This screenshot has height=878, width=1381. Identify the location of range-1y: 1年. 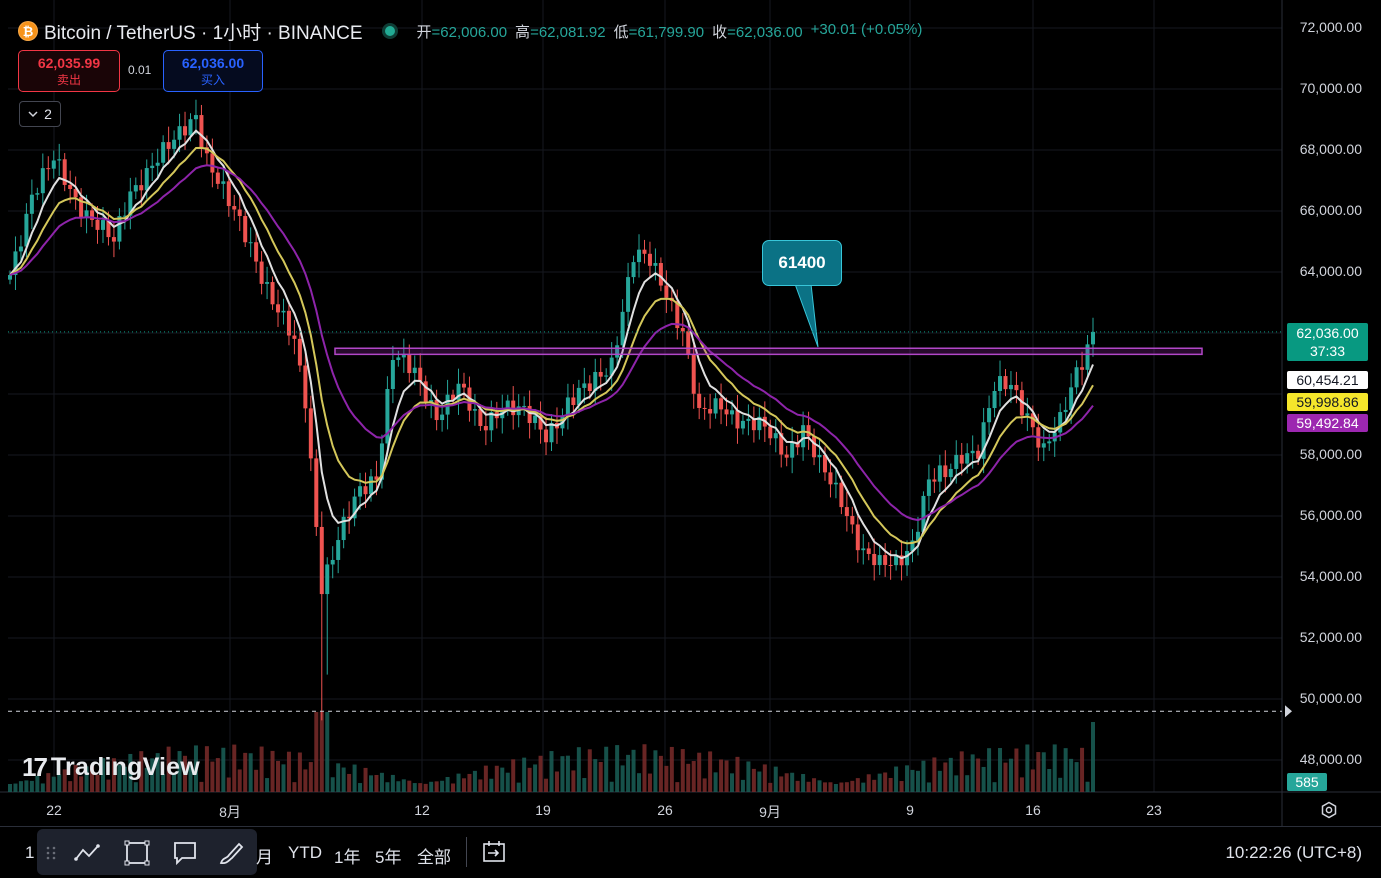
(347, 855).